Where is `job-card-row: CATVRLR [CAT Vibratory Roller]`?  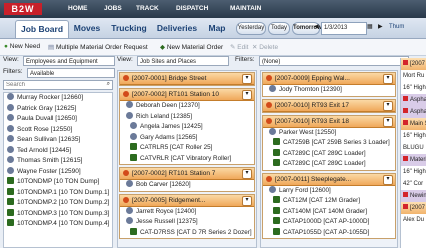 job-card-row: CATVRLR [CAT Vibratory Roller] is located at coordinates (187, 159).